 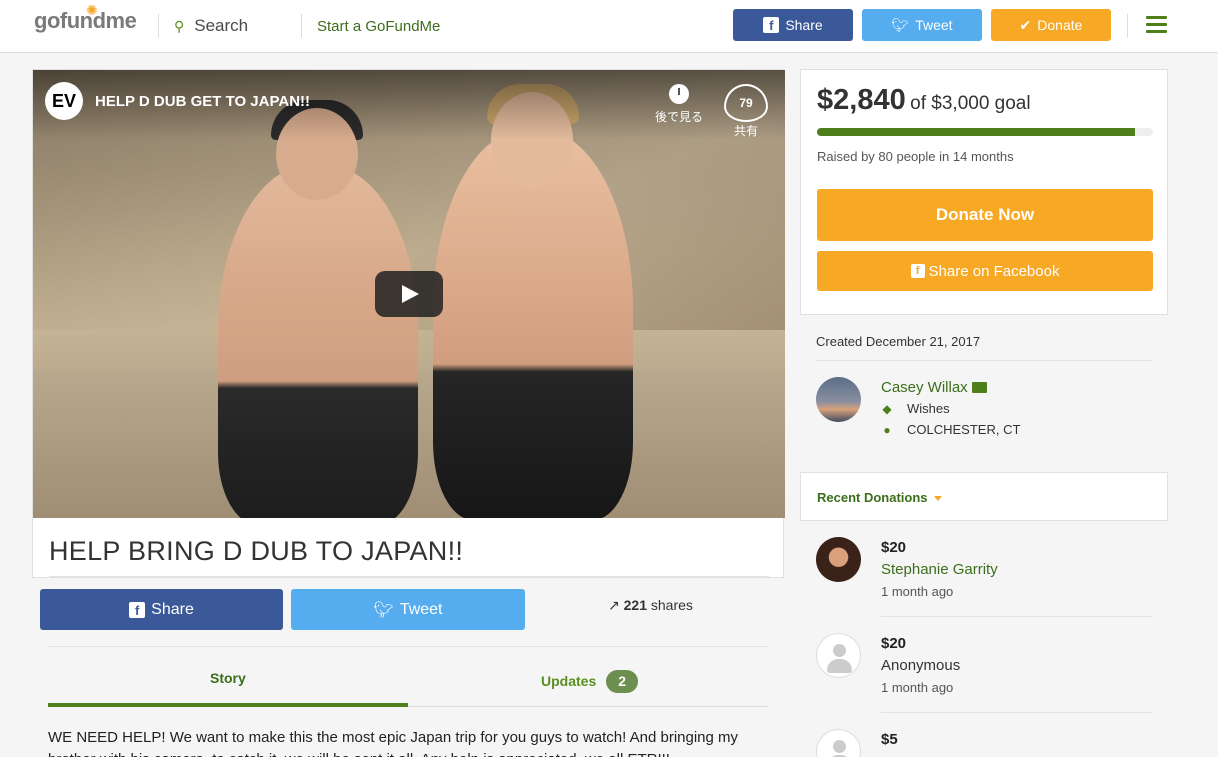 I want to click on search-icon: ⚲, so click(x=179, y=25).